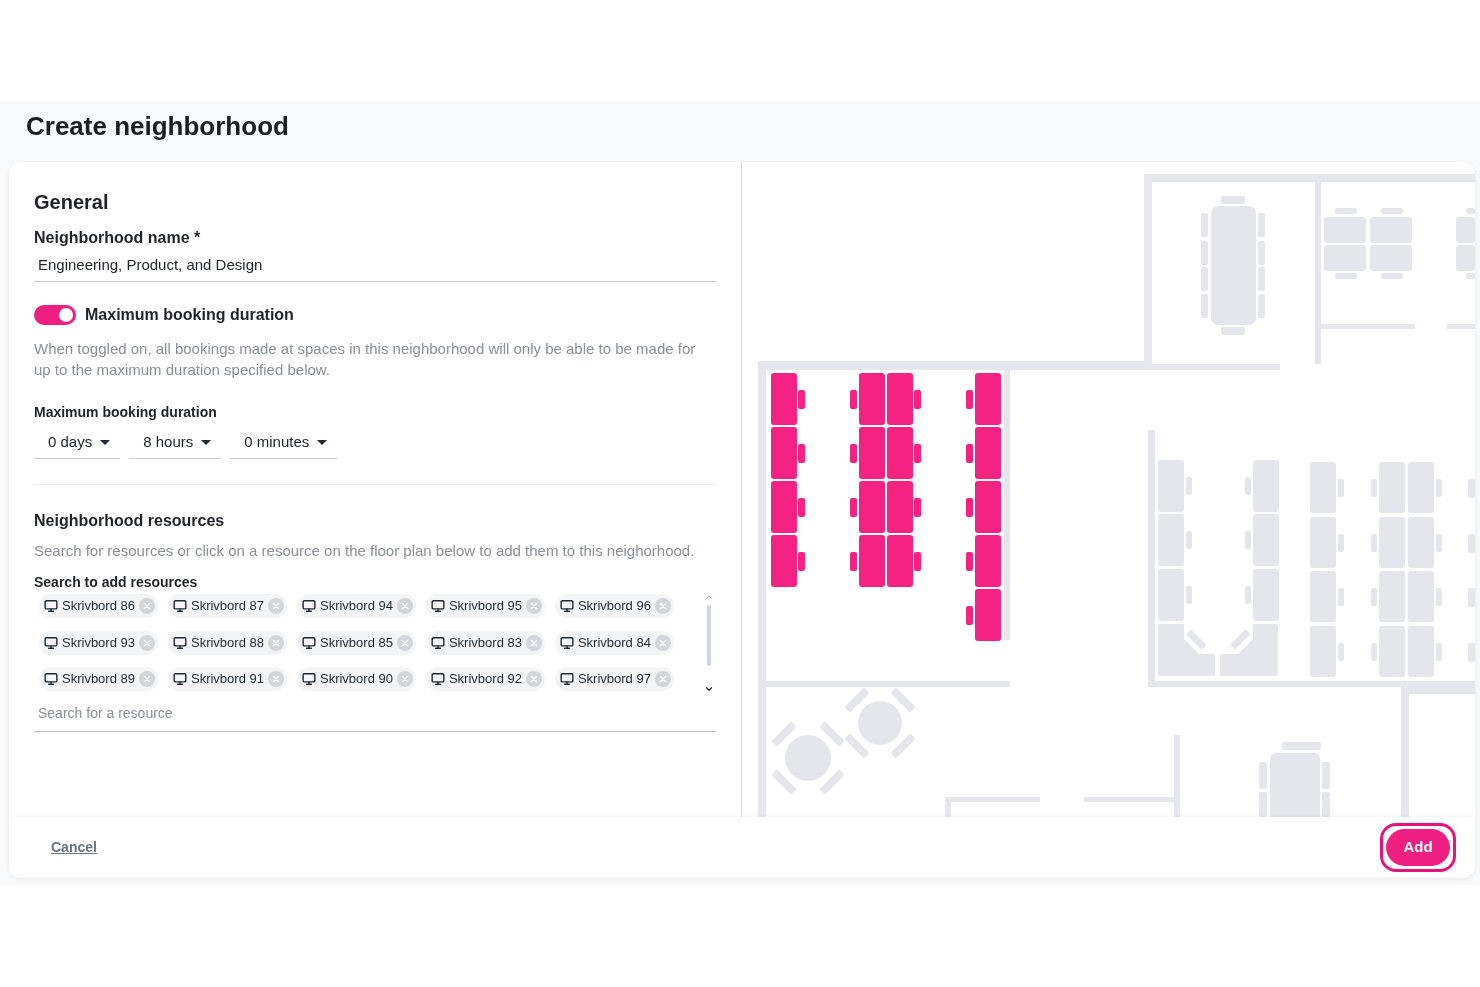  What do you see at coordinates (709, 635) in the screenshot?
I see `scrollbar-thumb` at bounding box center [709, 635].